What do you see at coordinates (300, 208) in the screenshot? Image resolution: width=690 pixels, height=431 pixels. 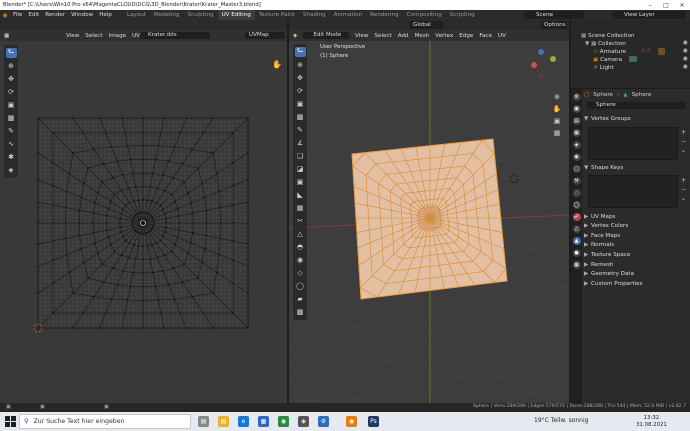 I see `loop-cut-icon: ▦` at bounding box center [300, 208].